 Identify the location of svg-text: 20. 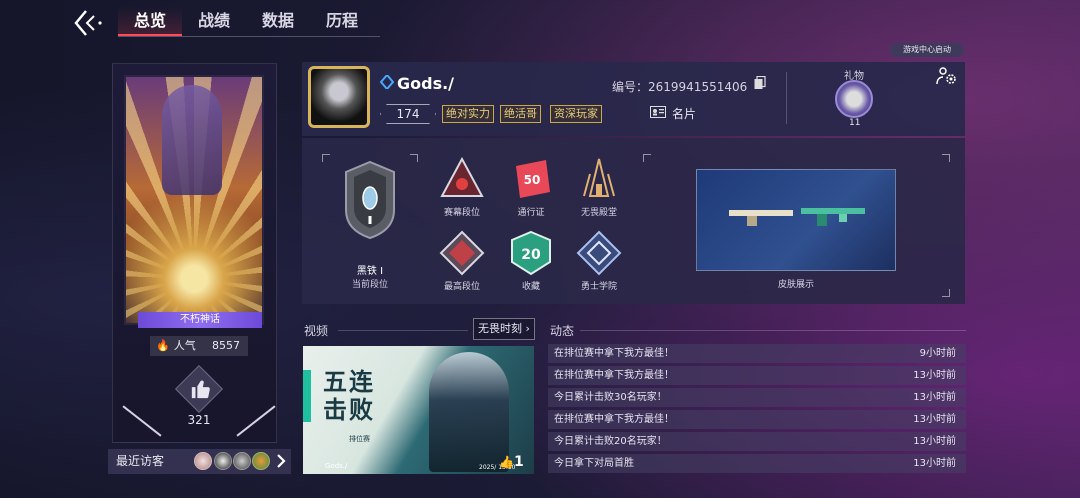
(531, 255).